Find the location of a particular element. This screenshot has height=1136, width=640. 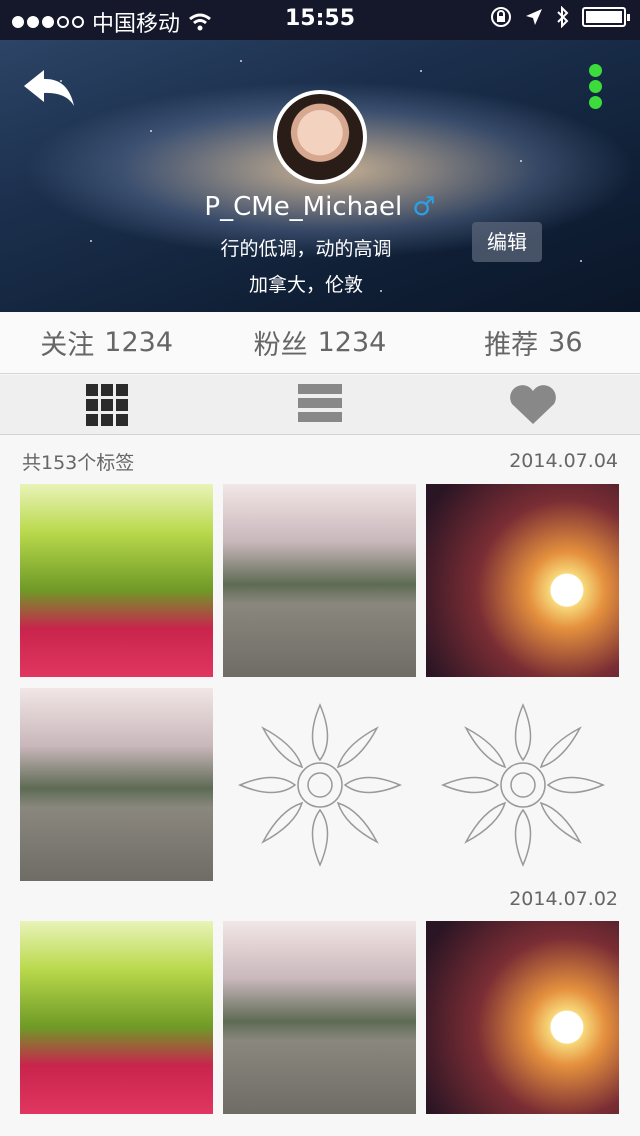

recommend-stat: 推荐 36 is located at coordinates (533, 342).